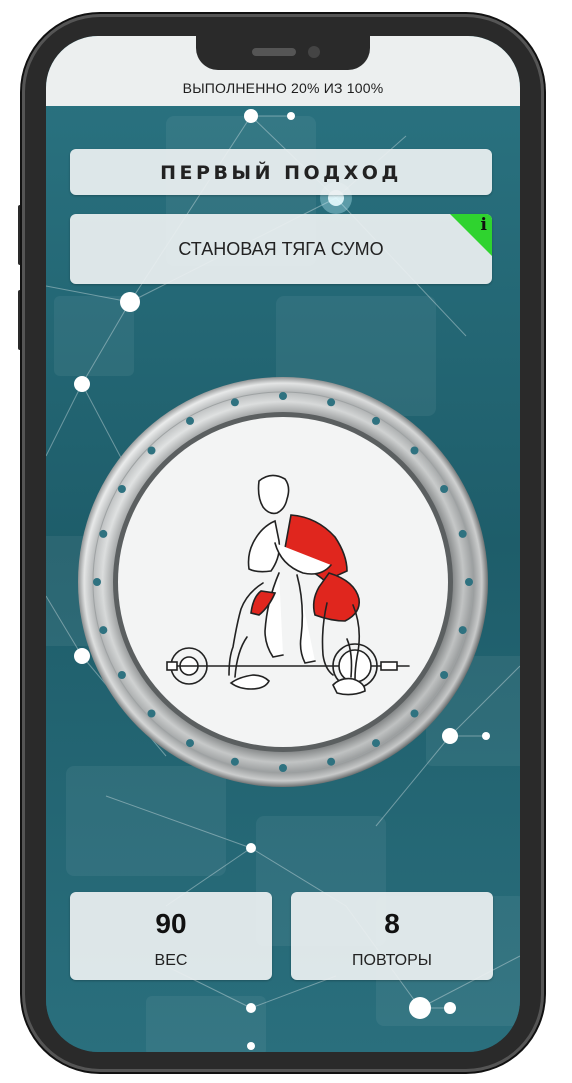  I want to click on weight-label: ВЕС, so click(171, 960).